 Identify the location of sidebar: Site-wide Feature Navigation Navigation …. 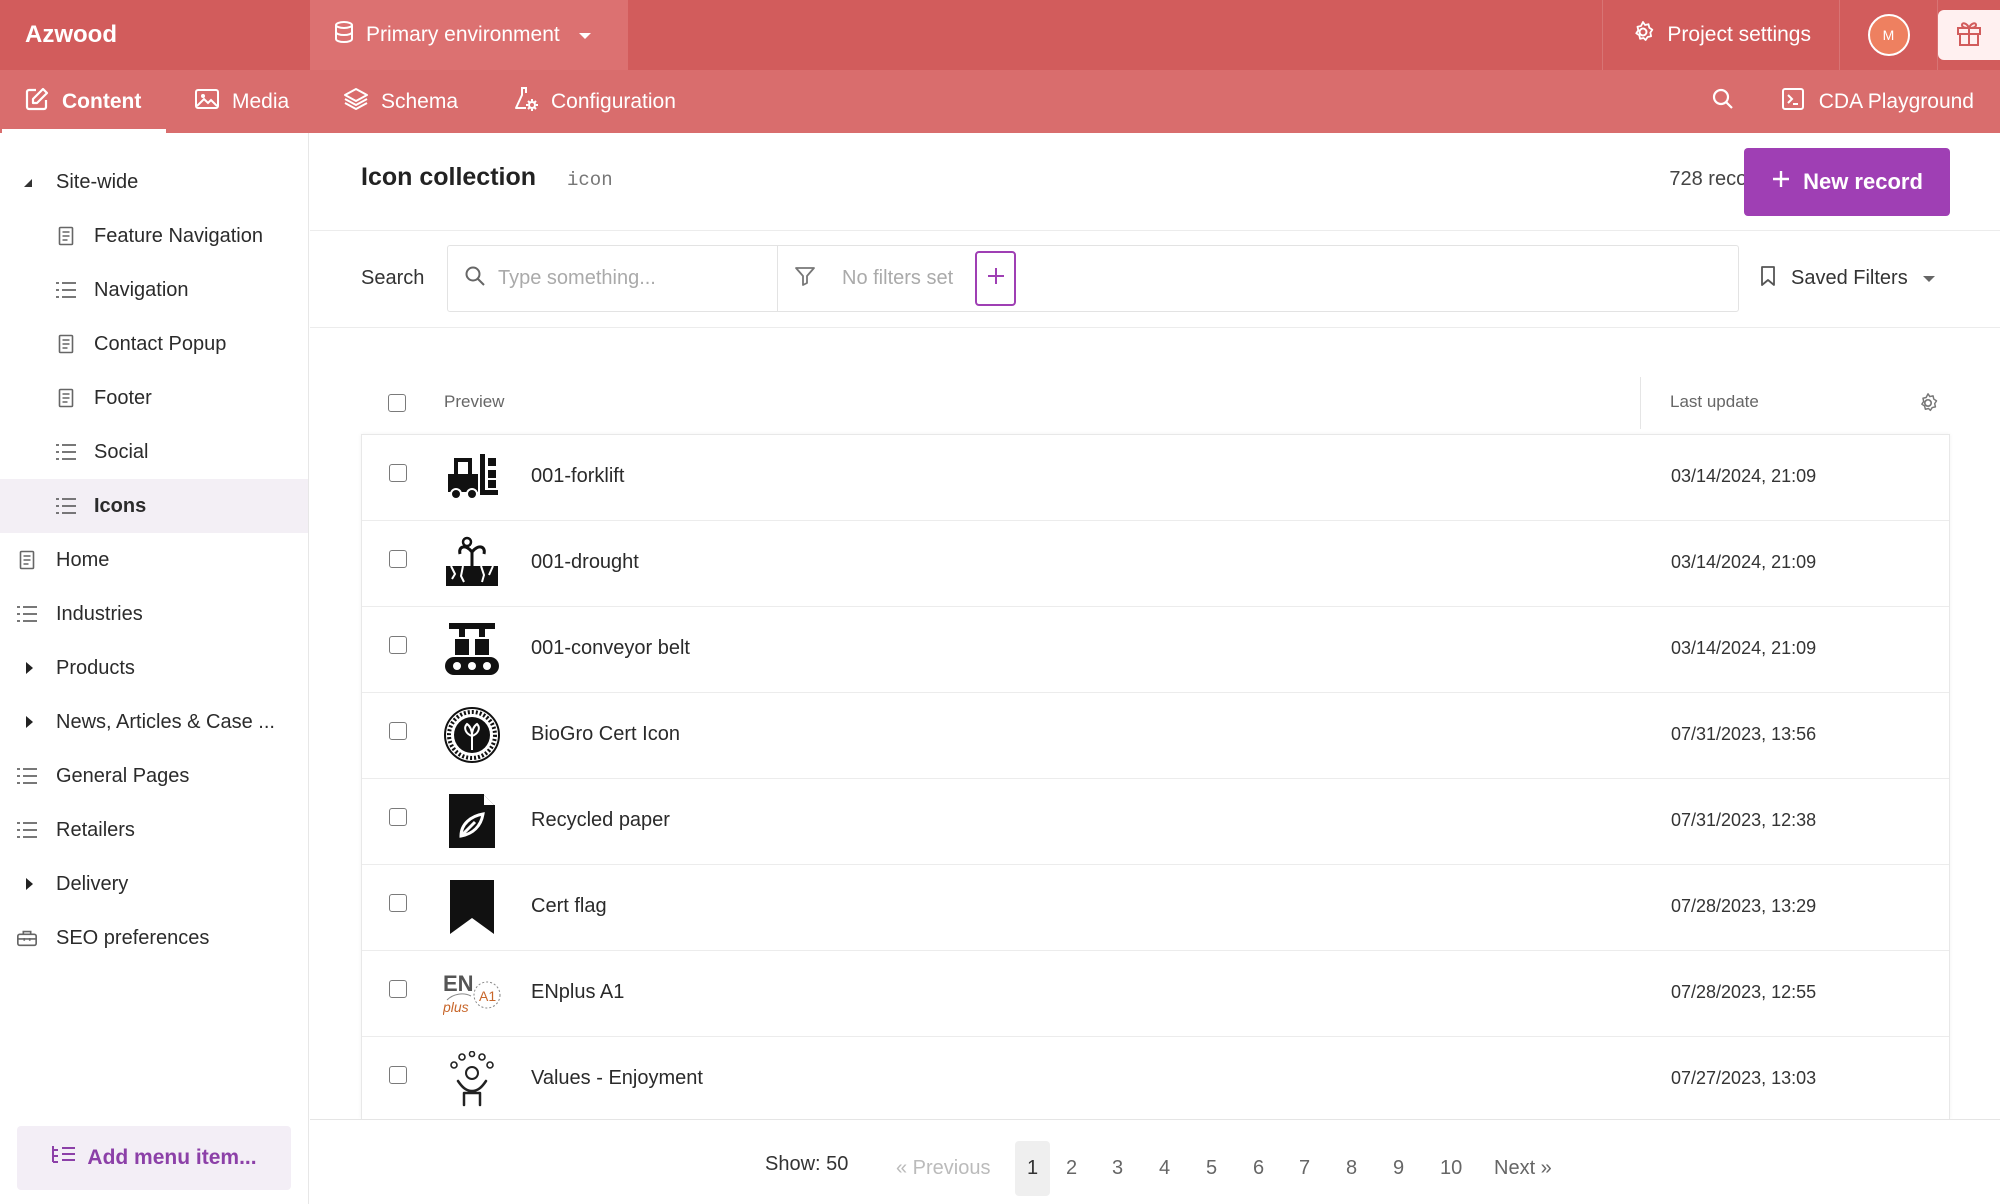
(154, 668).